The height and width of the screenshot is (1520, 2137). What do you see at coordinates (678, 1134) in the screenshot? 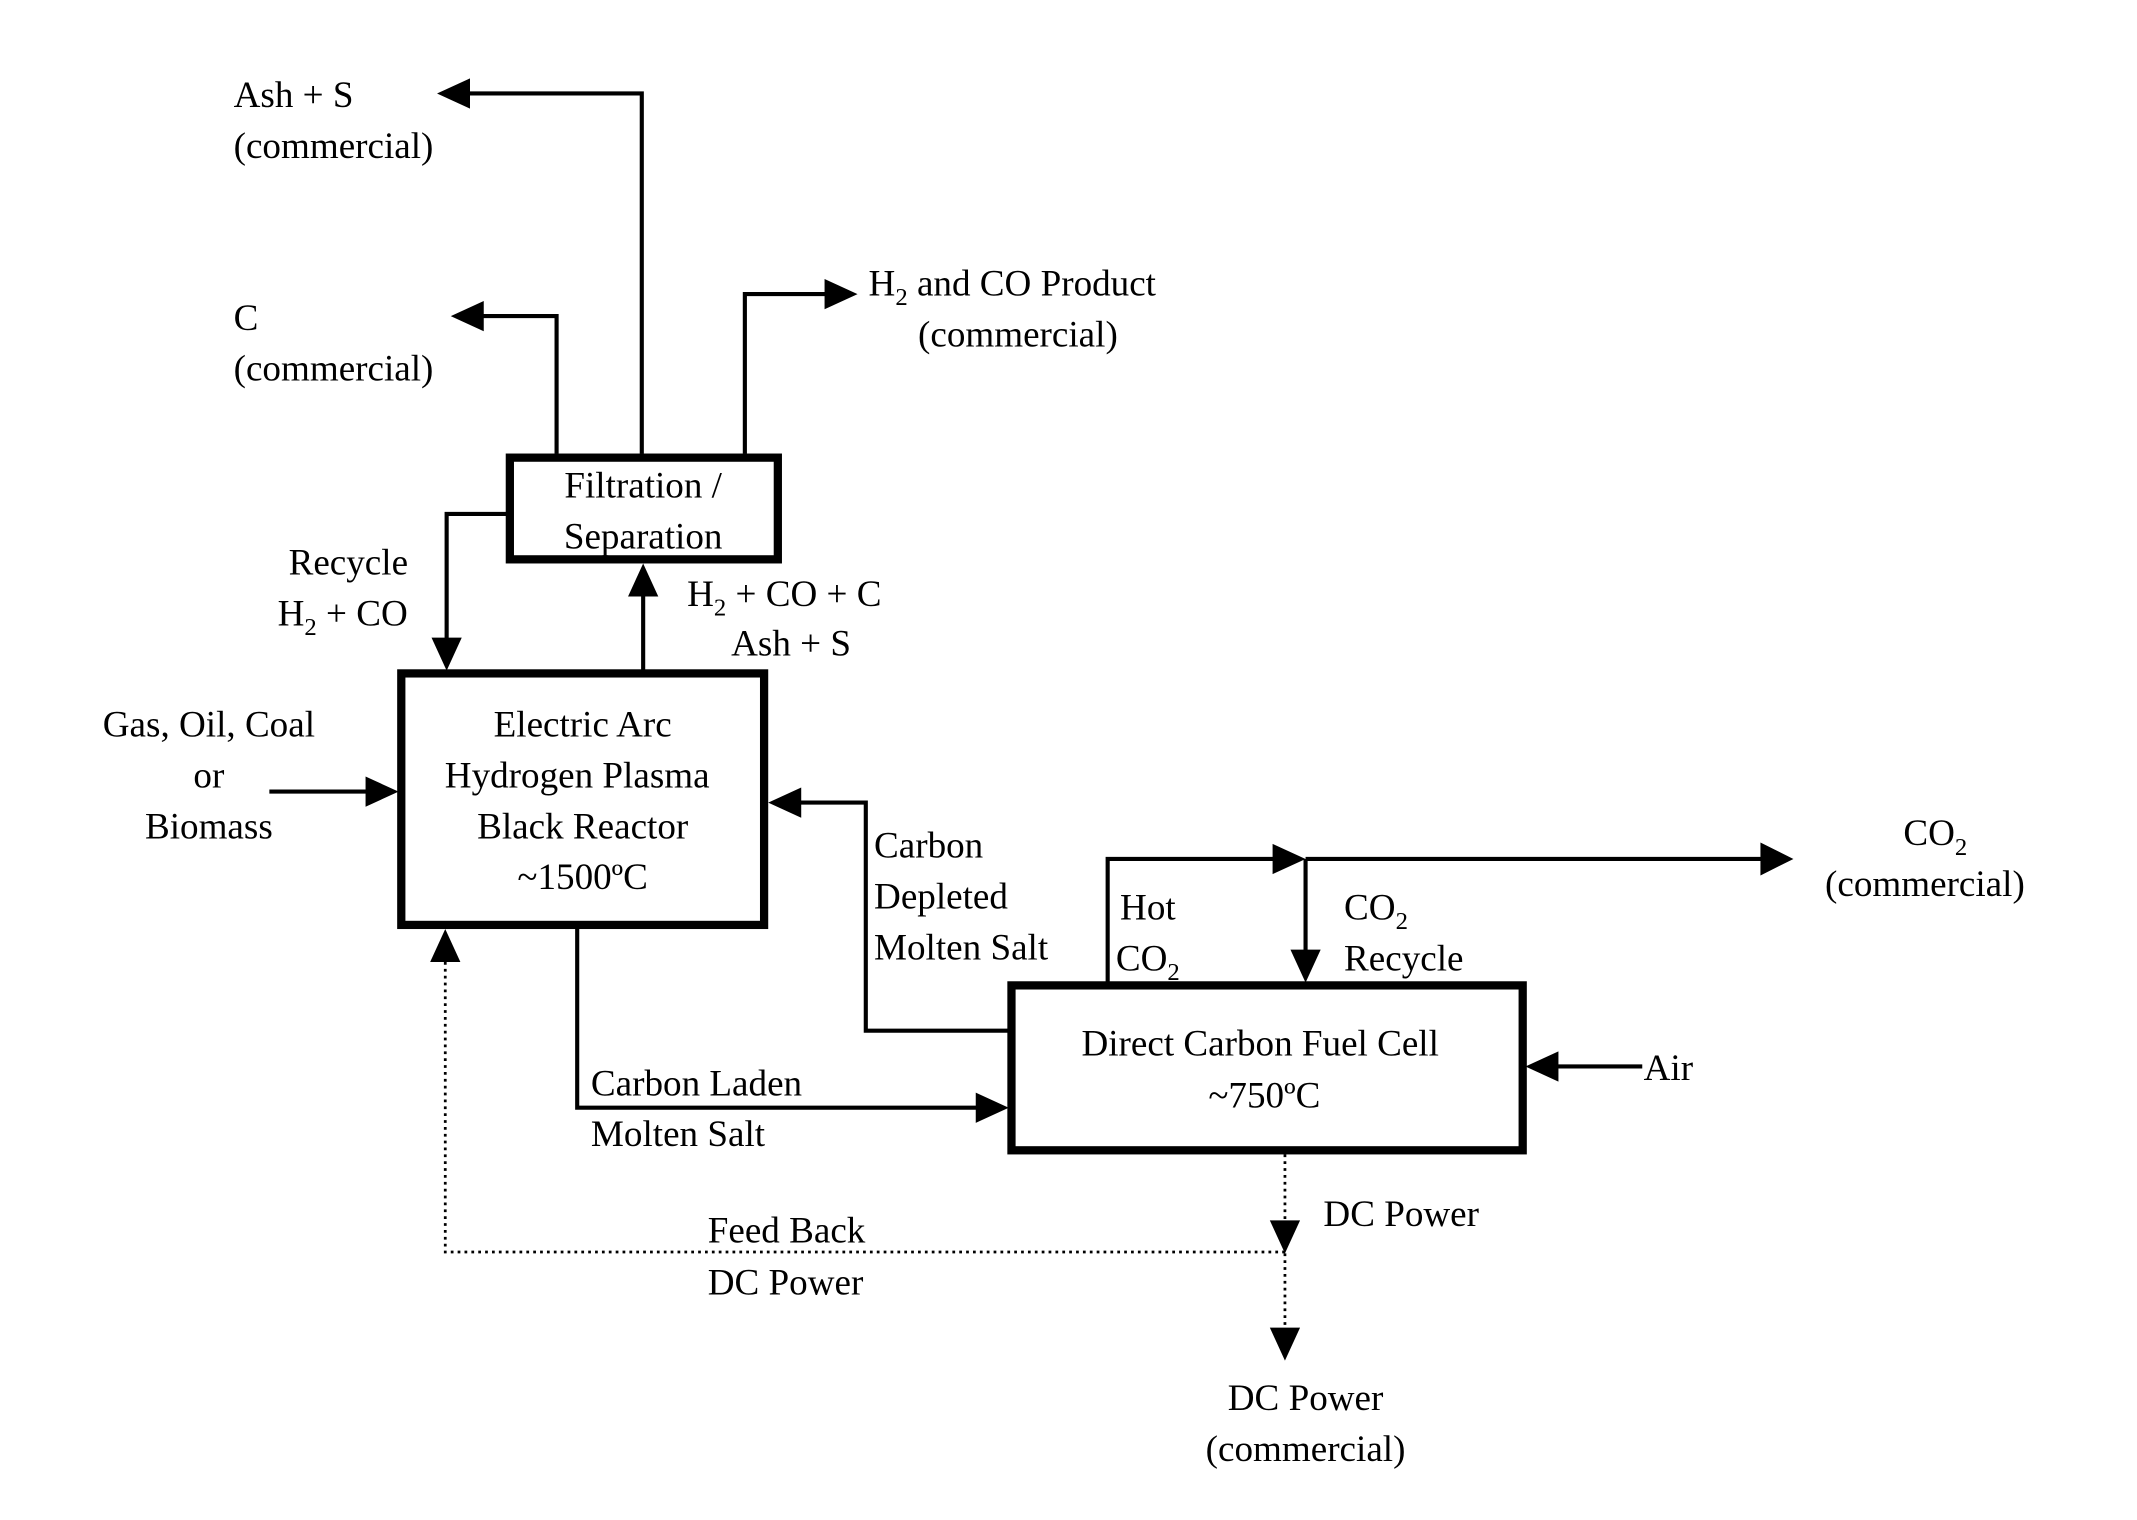
I see `carbon-laden-line2: Molten Salt` at bounding box center [678, 1134].